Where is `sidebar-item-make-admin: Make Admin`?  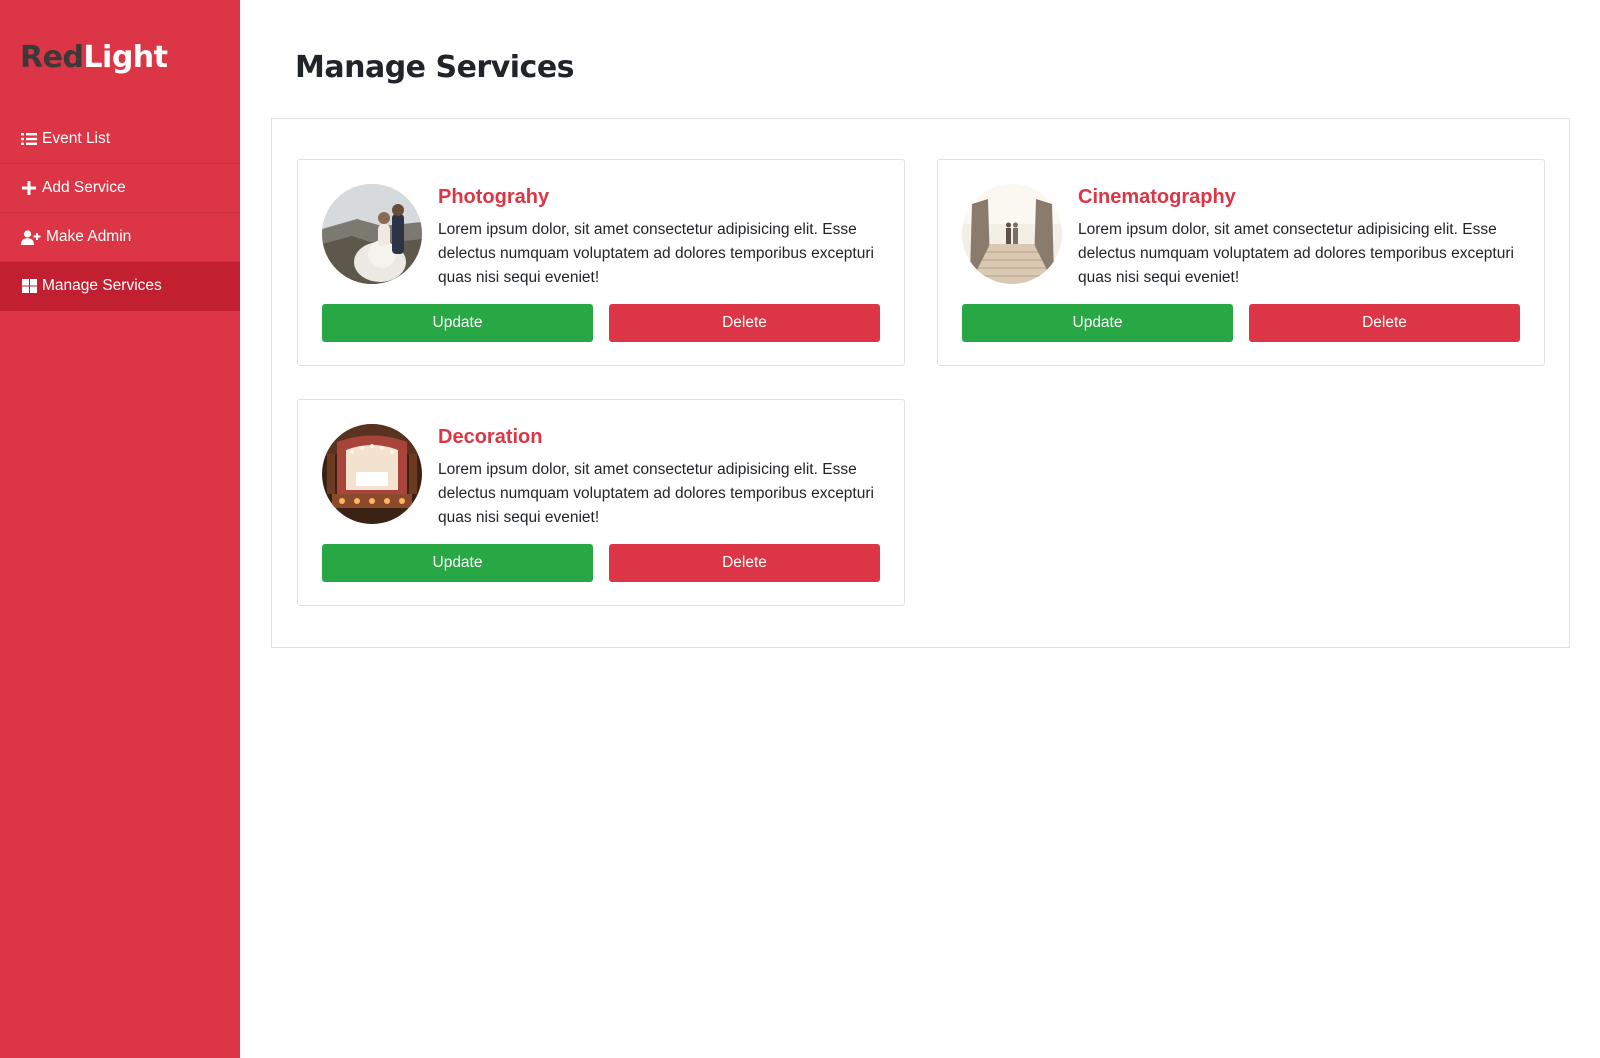 sidebar-item-make-admin: Make Admin is located at coordinates (120, 237).